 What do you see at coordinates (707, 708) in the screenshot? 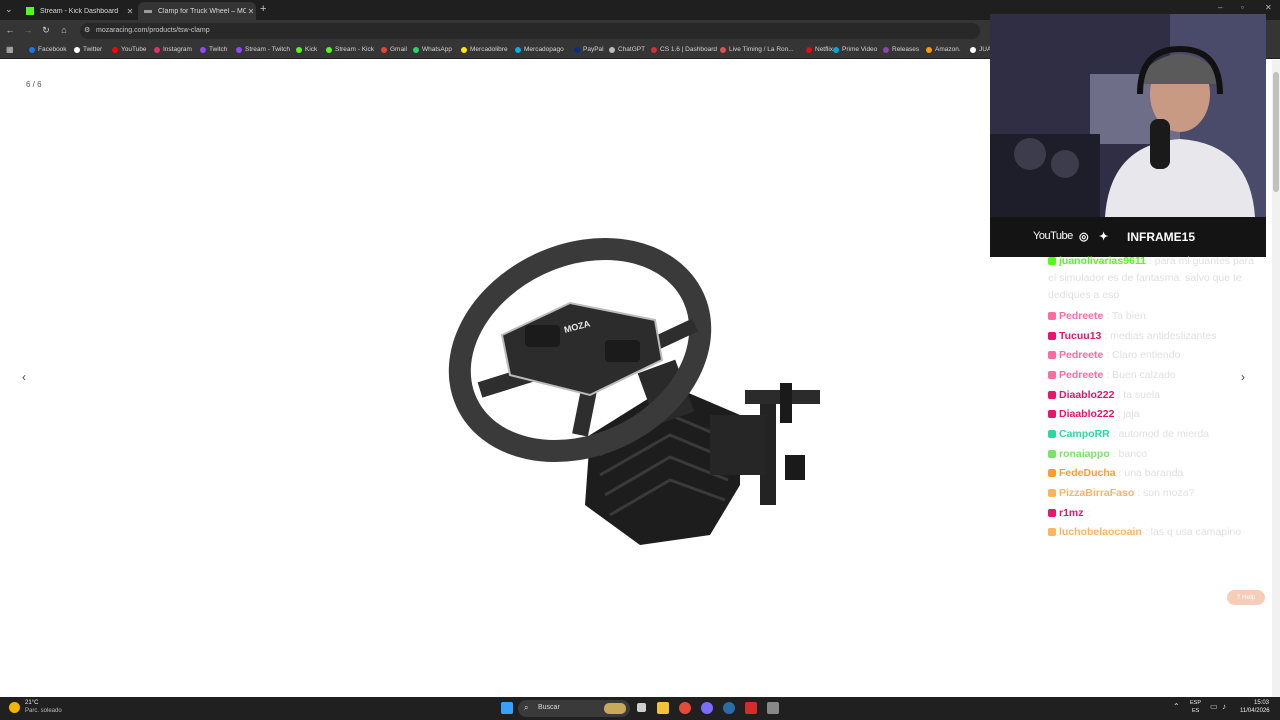
I see `discord-icon` at bounding box center [707, 708].